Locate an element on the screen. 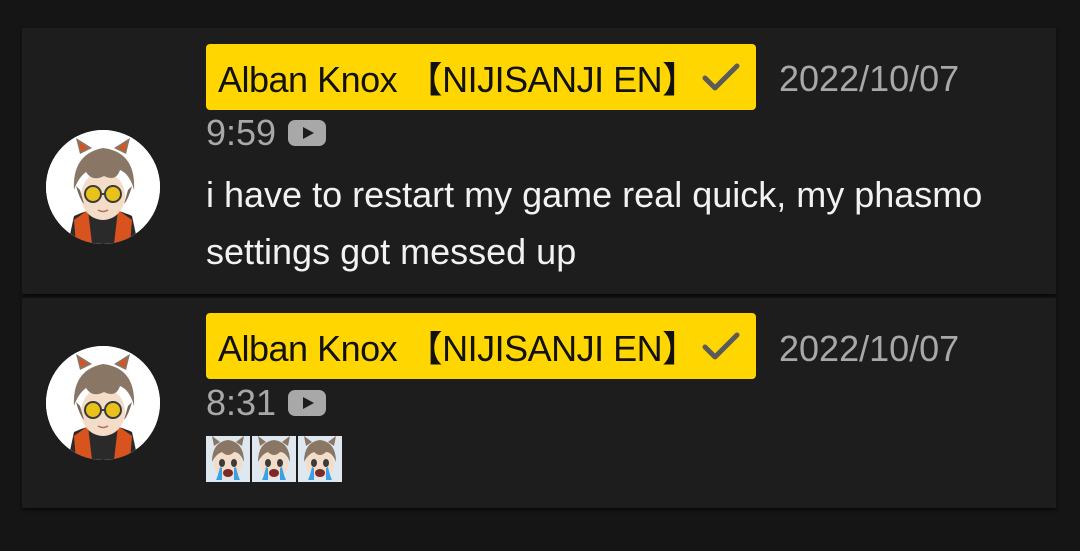  timestamp-row: 8:31 is located at coordinates (266, 403).